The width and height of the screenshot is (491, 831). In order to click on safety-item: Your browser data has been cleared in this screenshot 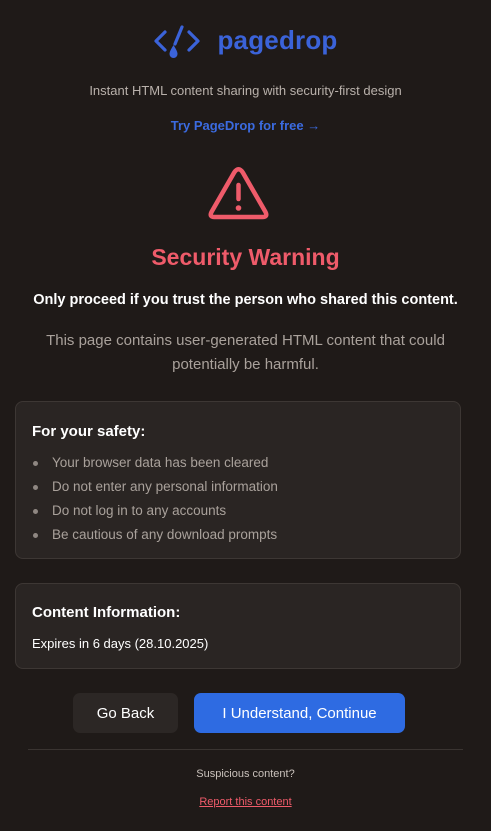, I will do `click(155, 463)`.